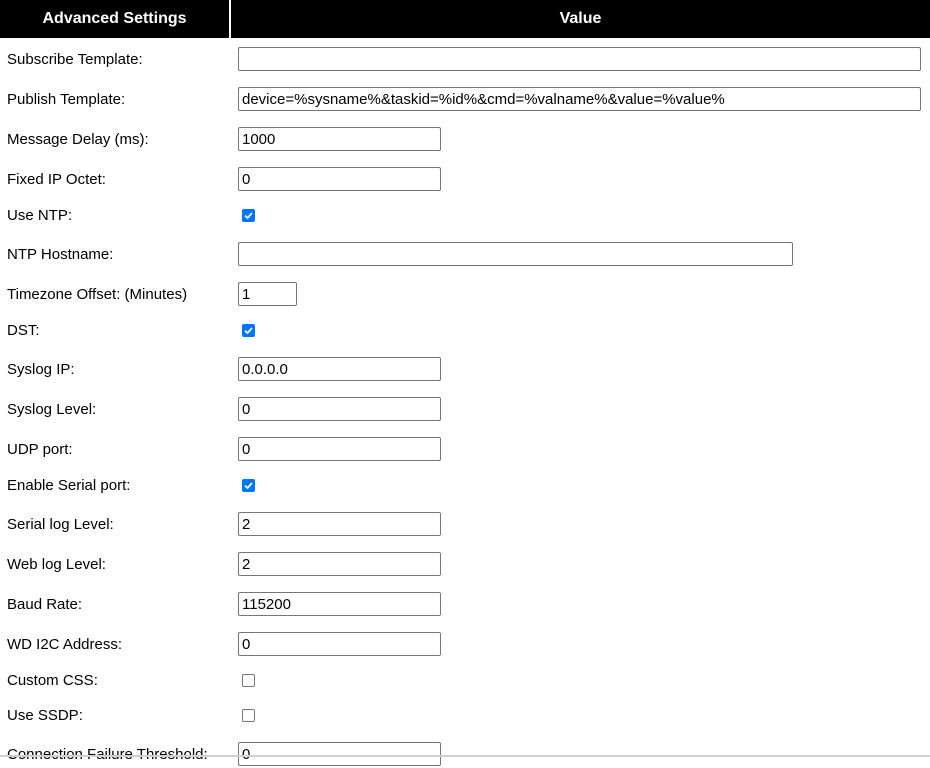 This screenshot has width=930, height=768. What do you see at coordinates (465, 716) in the screenshot?
I see `row-use-ssdp: Use SSDP:` at bounding box center [465, 716].